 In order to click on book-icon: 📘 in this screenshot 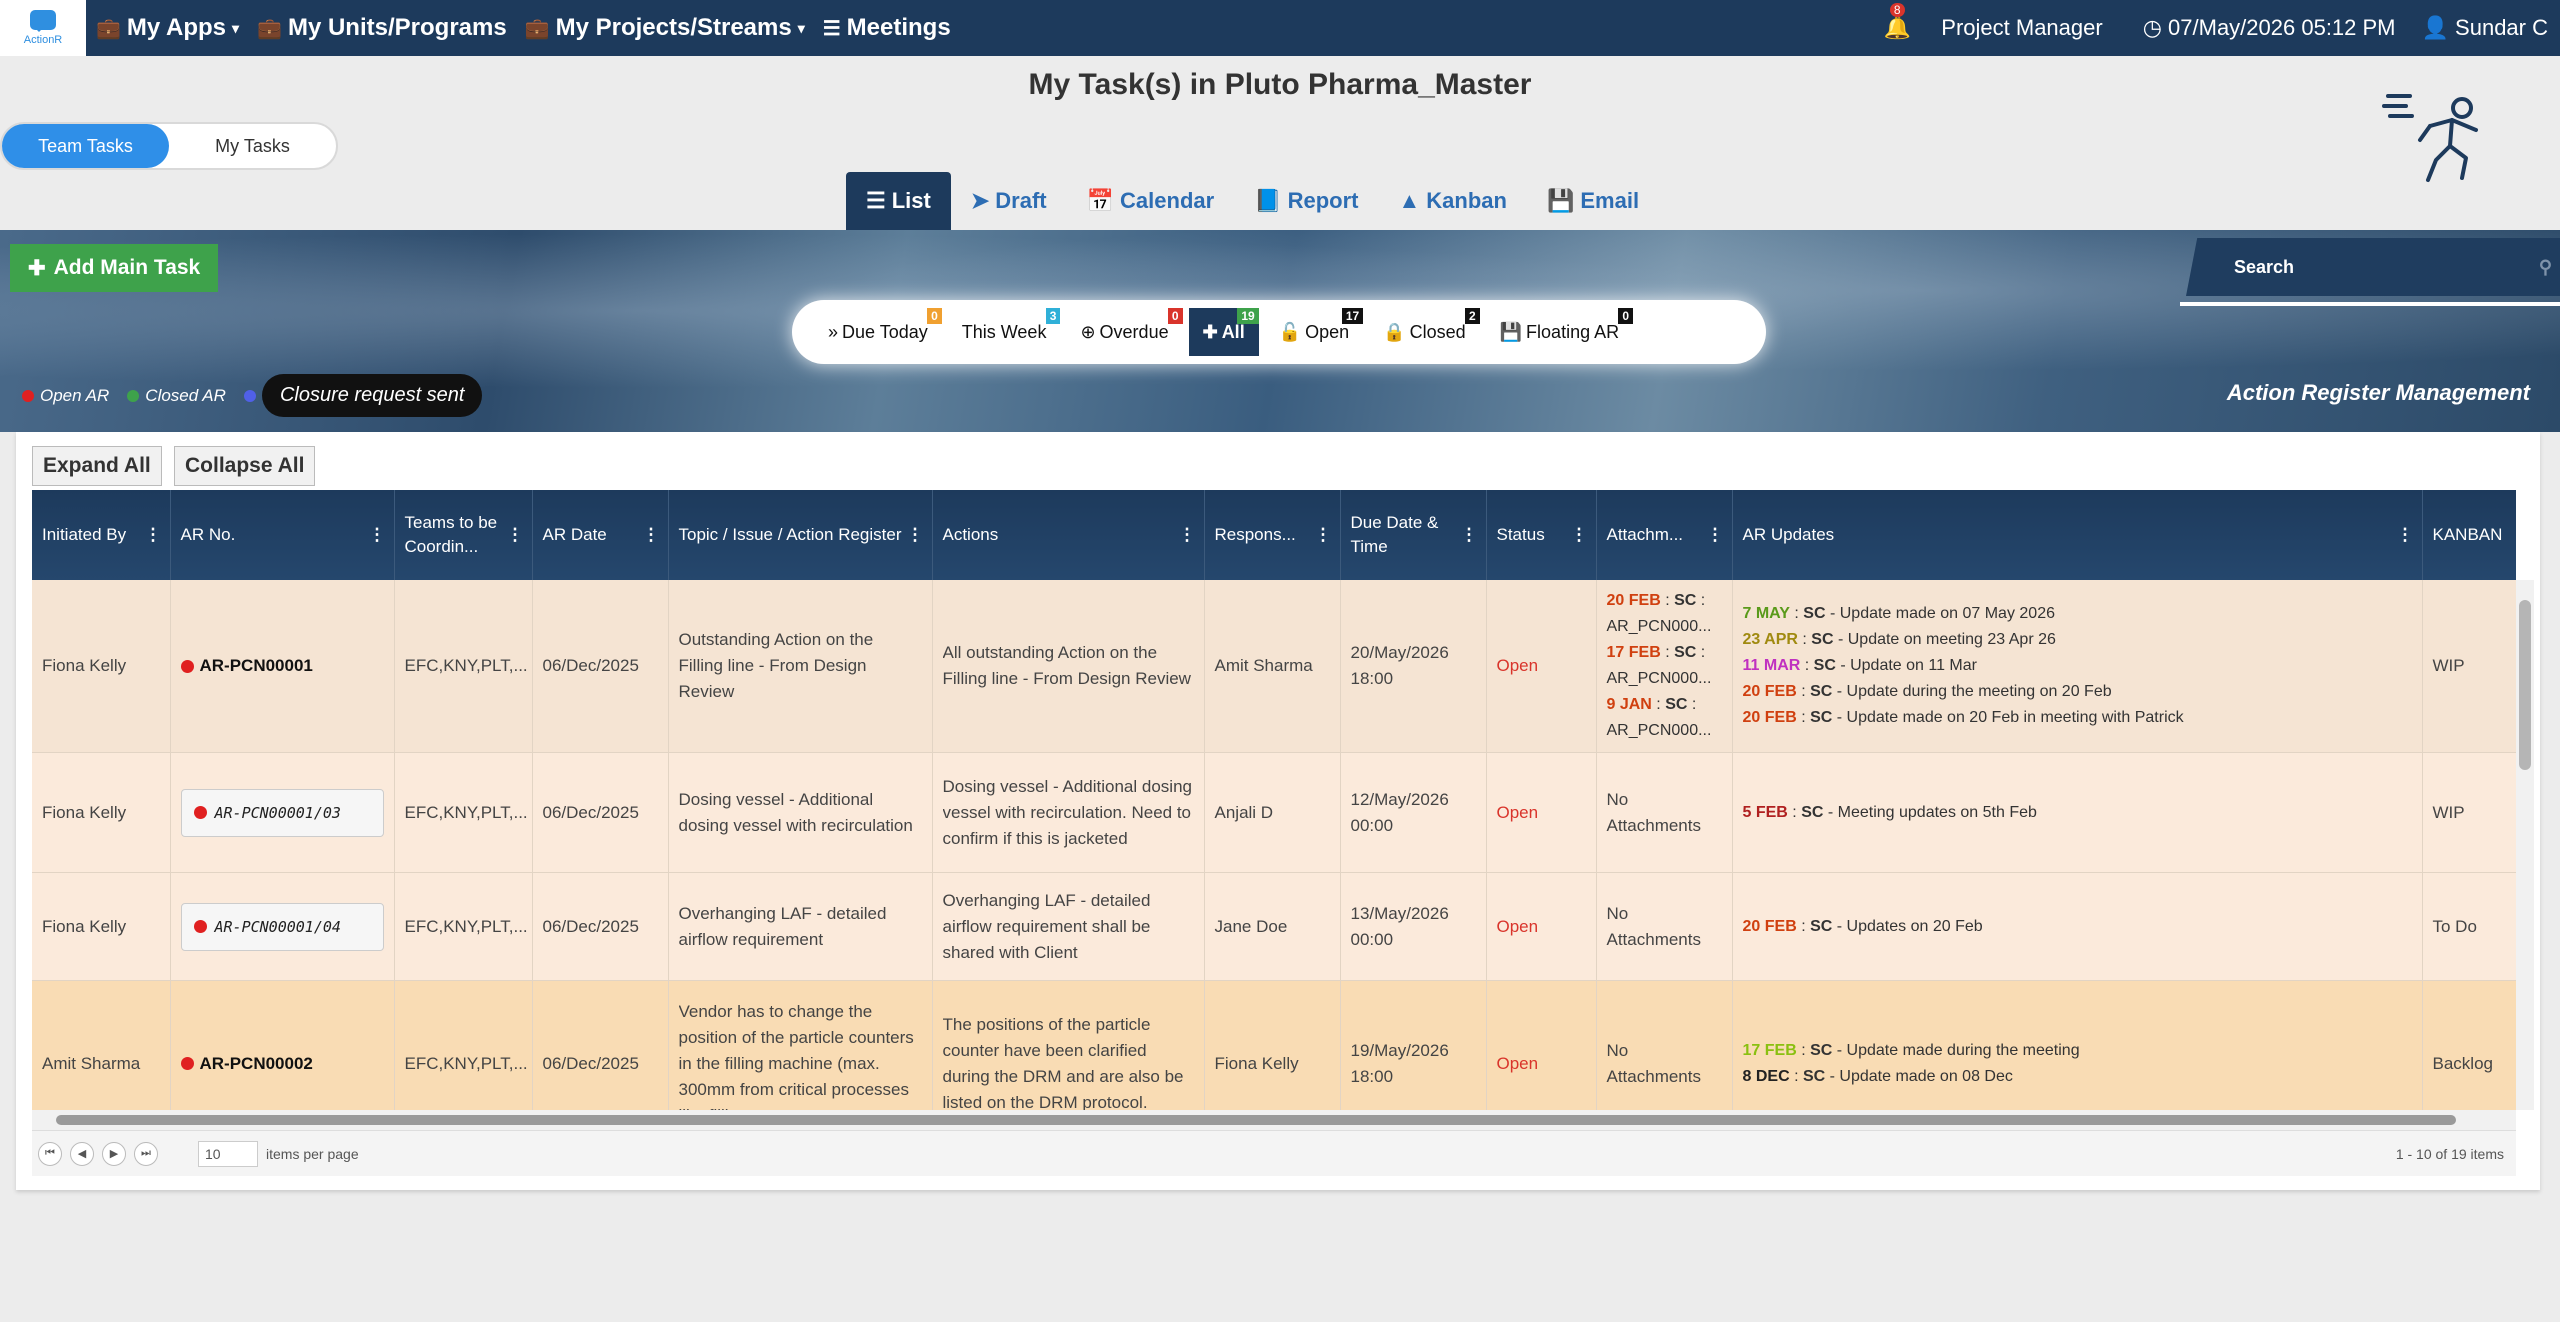, I will do `click(1268, 200)`.